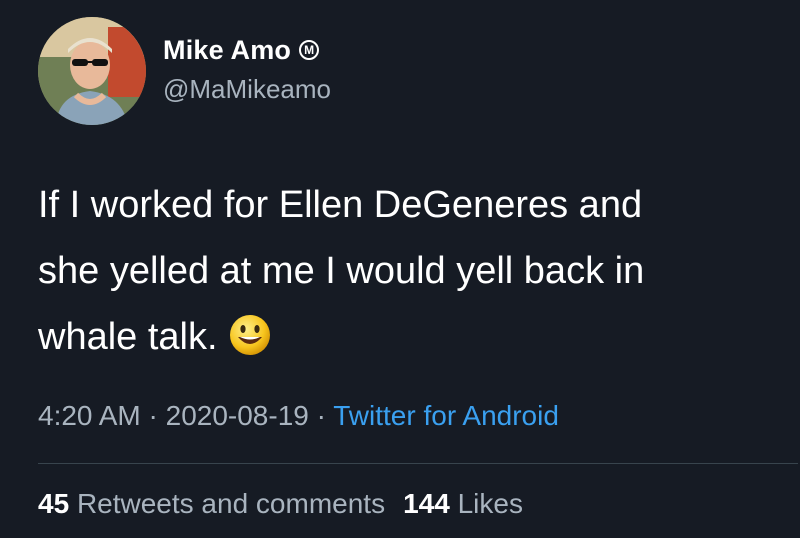  I want to click on name-row: Mike Amo M, so click(247, 50).